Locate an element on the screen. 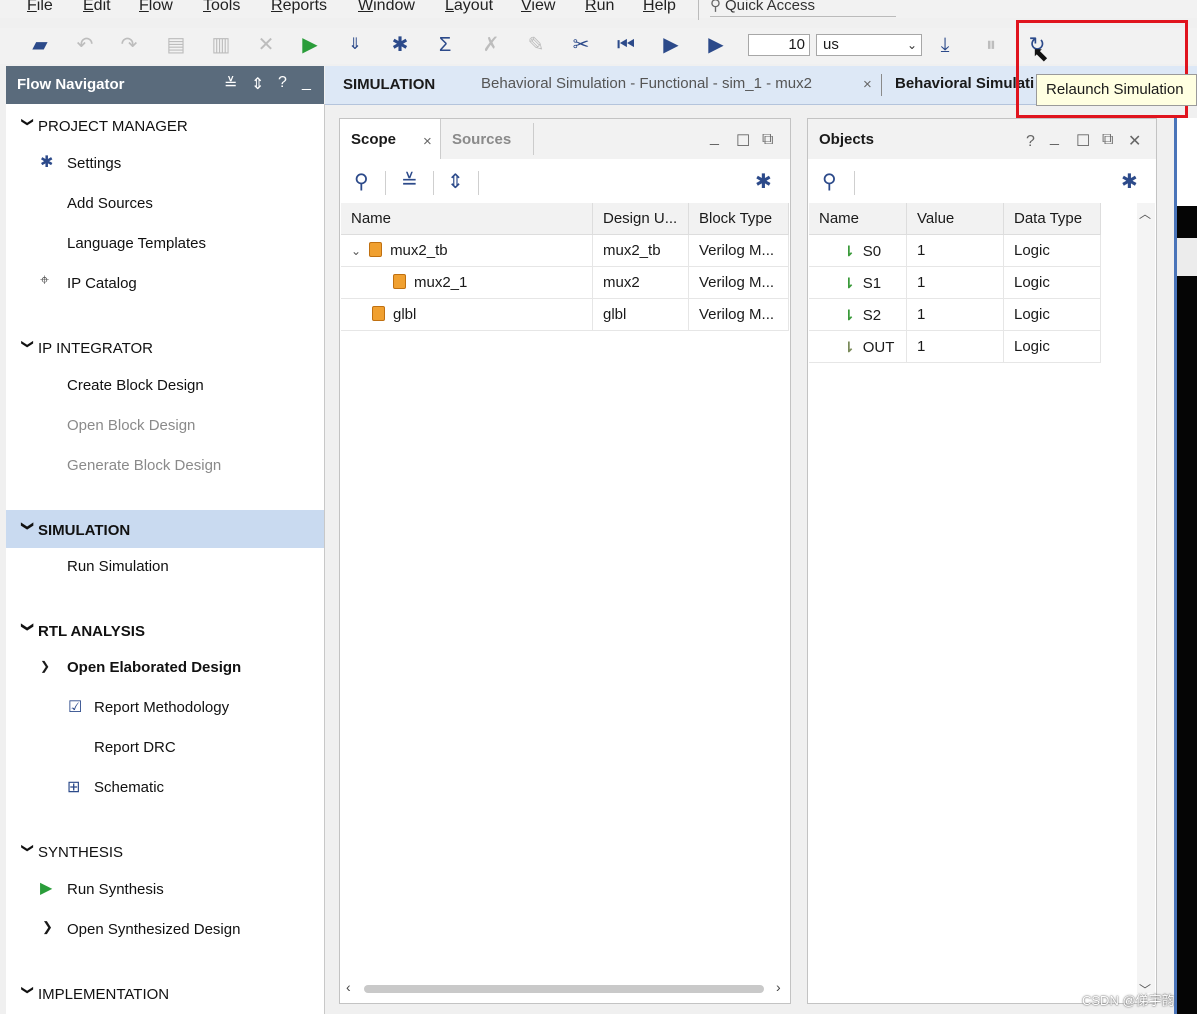  table-row: ⇂ S1 is located at coordinates (858, 283).